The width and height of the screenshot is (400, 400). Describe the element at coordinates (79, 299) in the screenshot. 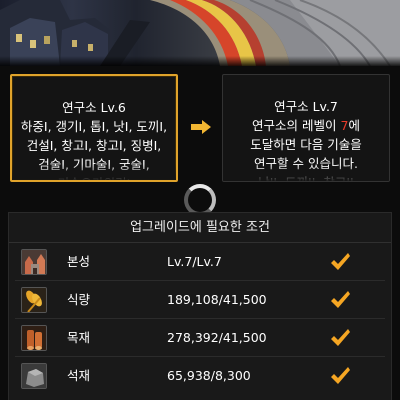

I see `requirement-name: 식량` at that location.